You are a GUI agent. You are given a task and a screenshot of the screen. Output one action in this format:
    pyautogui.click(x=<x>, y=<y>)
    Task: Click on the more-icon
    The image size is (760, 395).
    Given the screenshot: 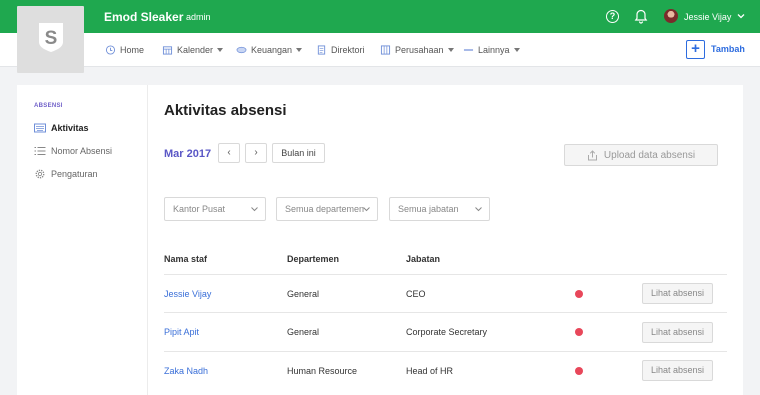 What is the action you would take?
    pyautogui.click(x=468, y=50)
    